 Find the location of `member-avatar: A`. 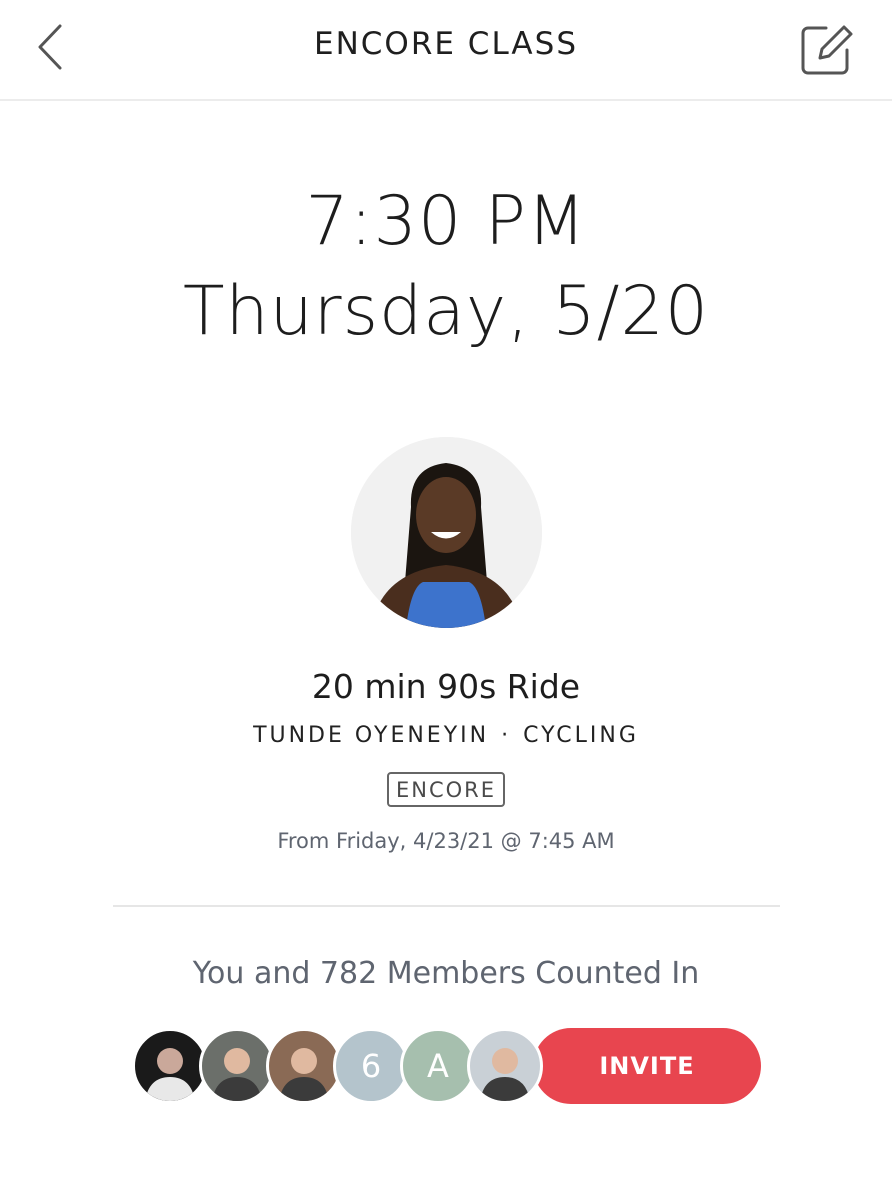

member-avatar: A is located at coordinates (438, 1066).